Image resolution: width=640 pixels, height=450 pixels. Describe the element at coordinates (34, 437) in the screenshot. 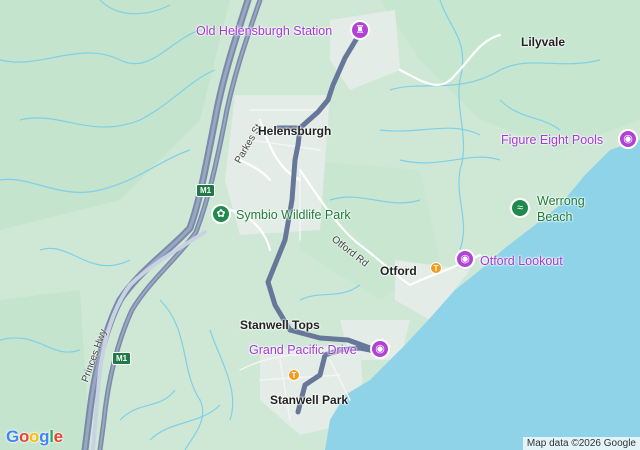

I see `google-logo: Google` at that location.